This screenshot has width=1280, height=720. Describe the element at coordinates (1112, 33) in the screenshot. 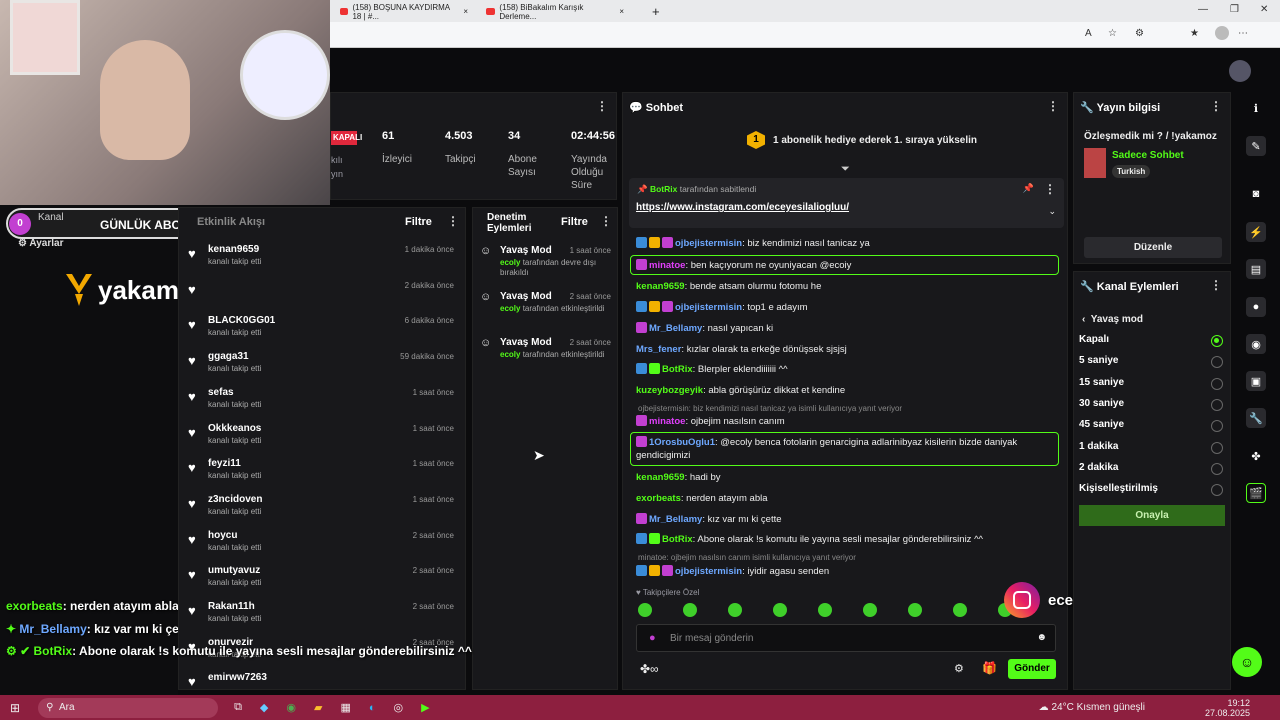

I see `star-icon: ☆` at that location.